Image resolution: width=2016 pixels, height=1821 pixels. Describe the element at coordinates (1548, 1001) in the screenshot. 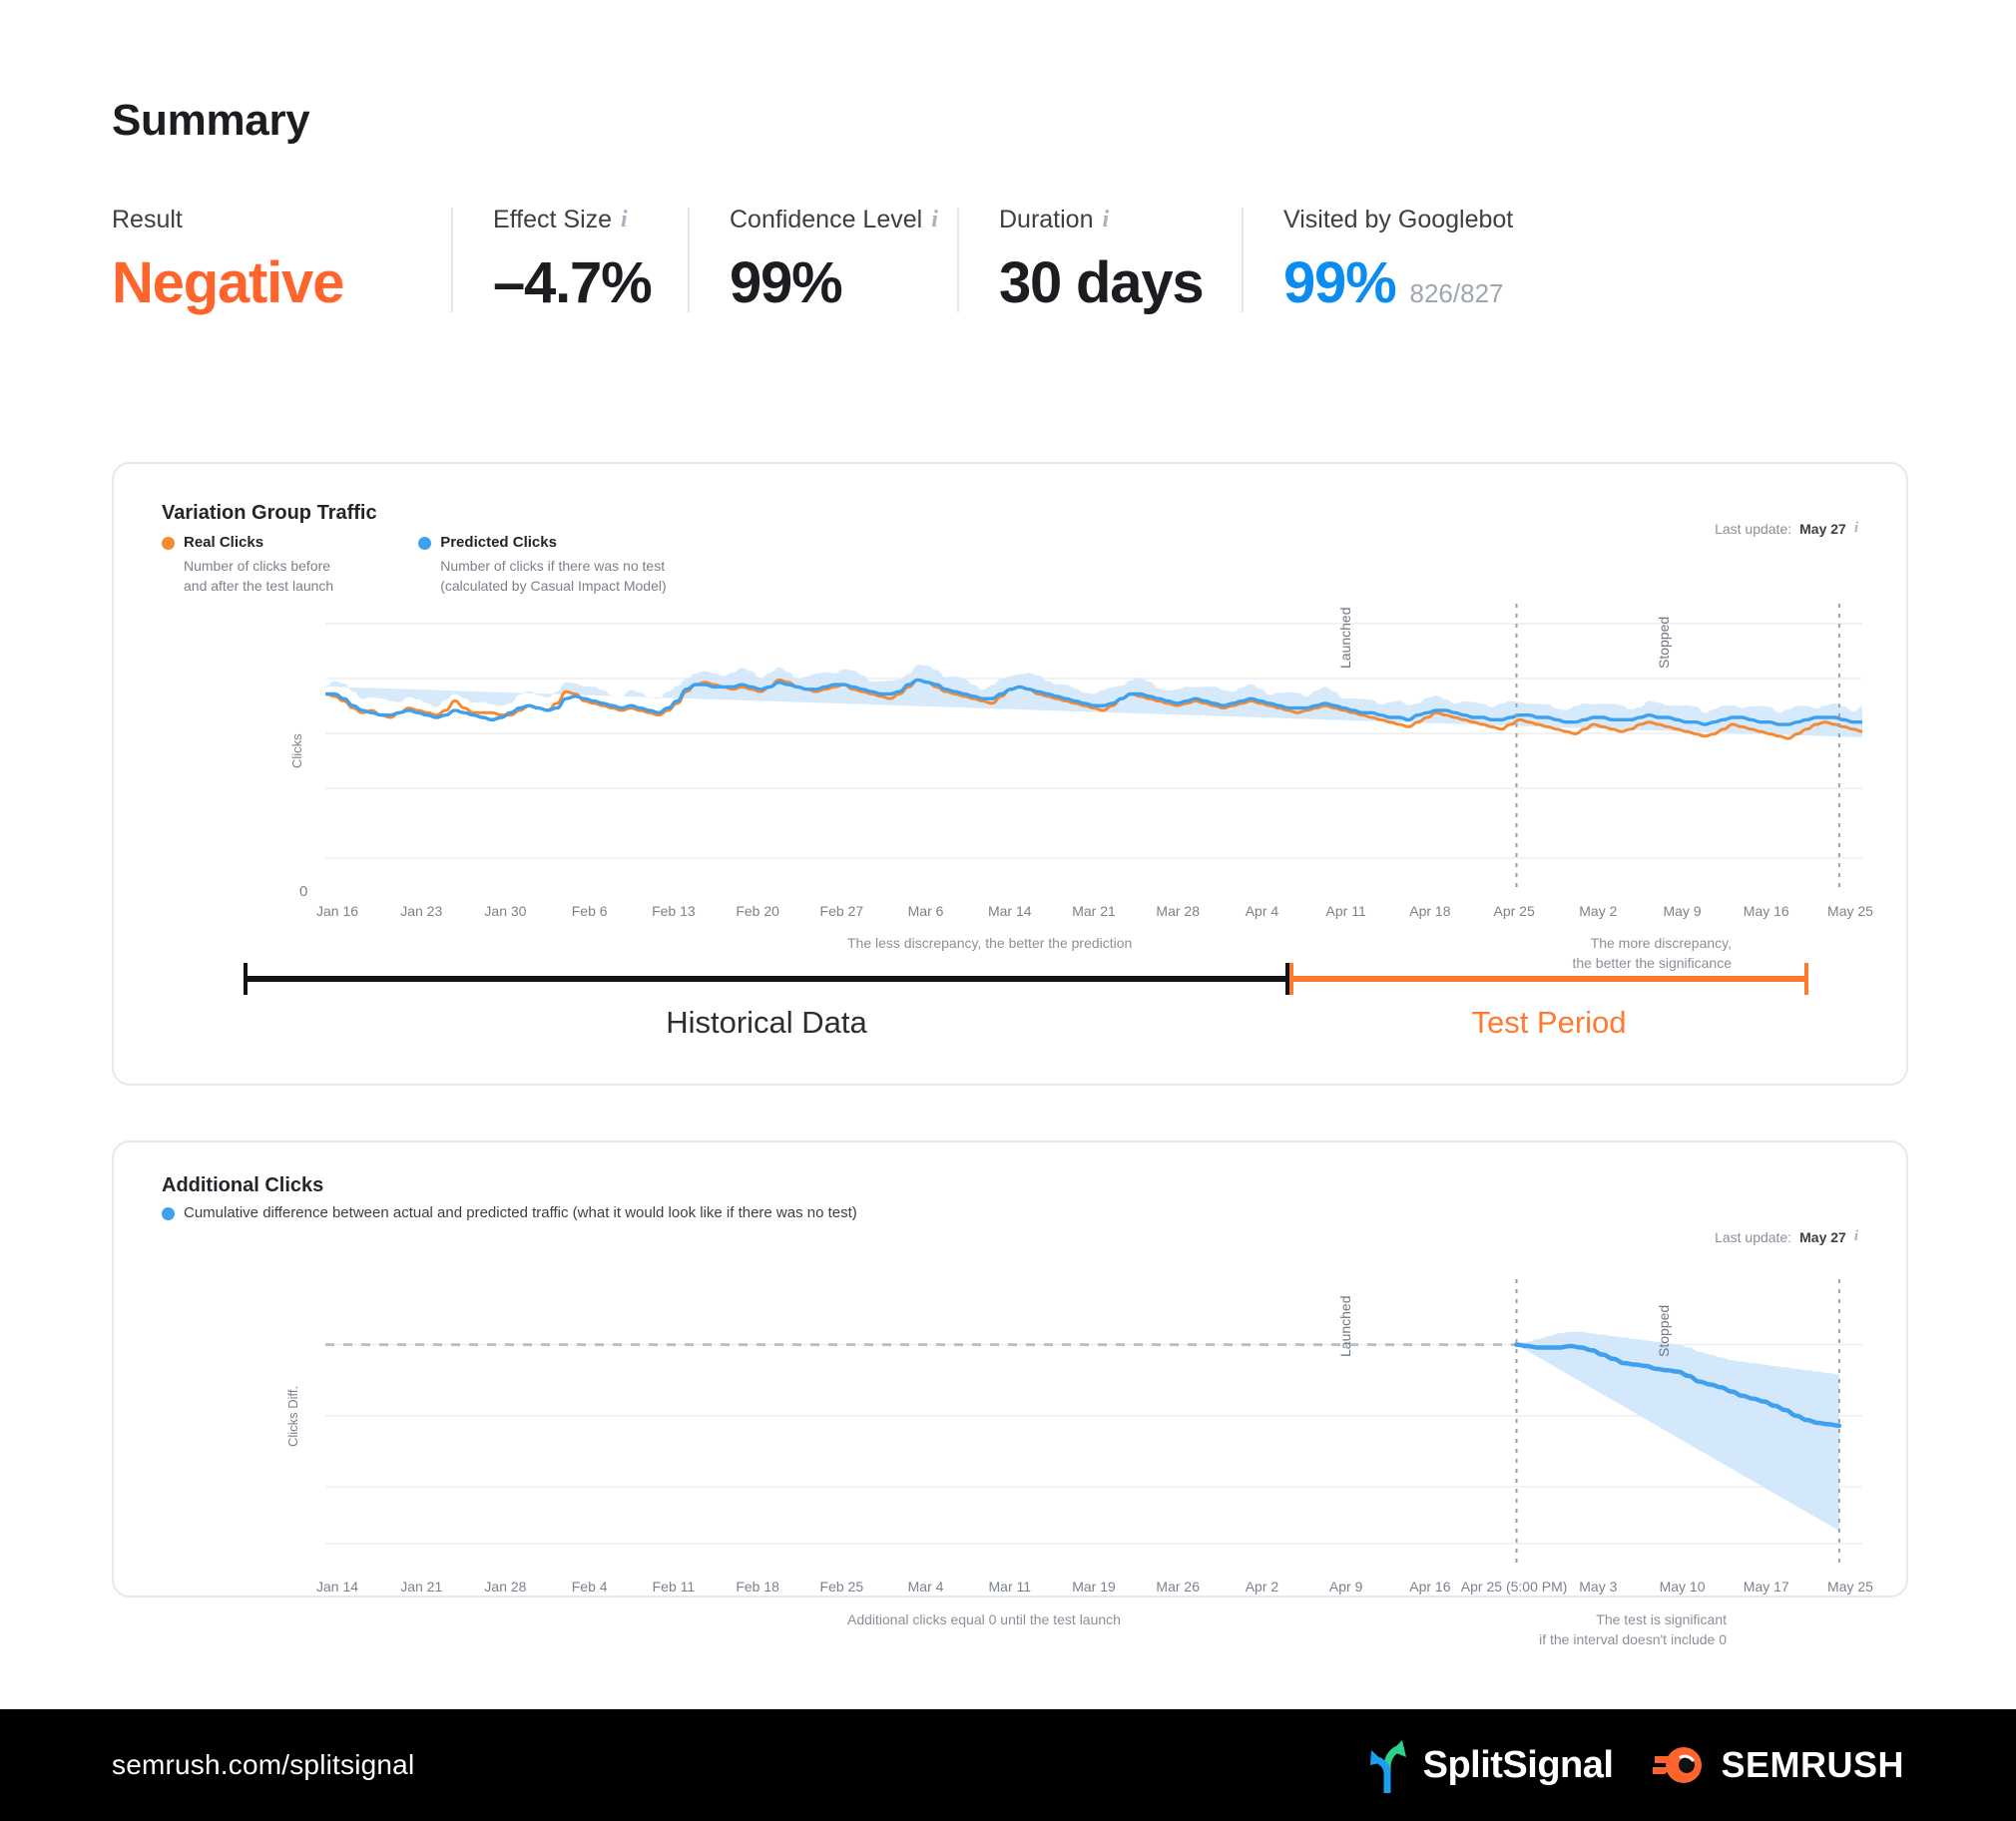

I see `bracket-test-period: Test Period` at that location.